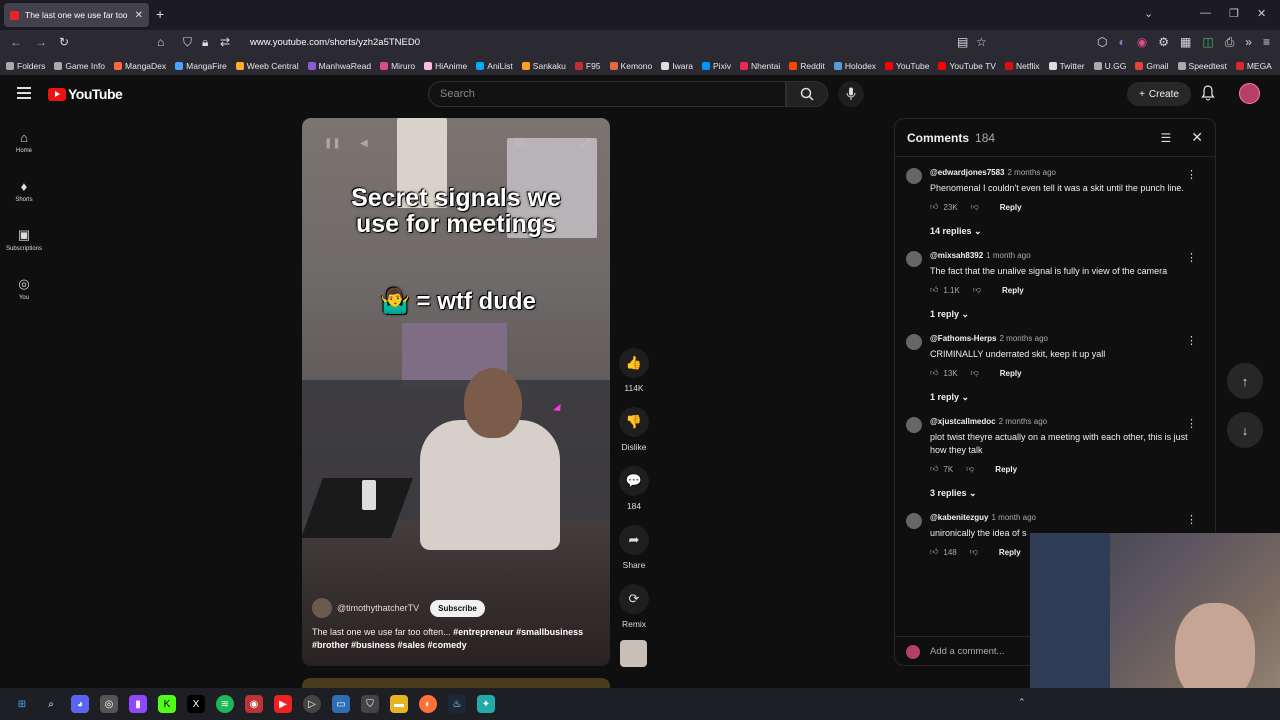  Describe the element at coordinates (24, 94) in the screenshot. I see `hamburger-menu-icon` at that location.